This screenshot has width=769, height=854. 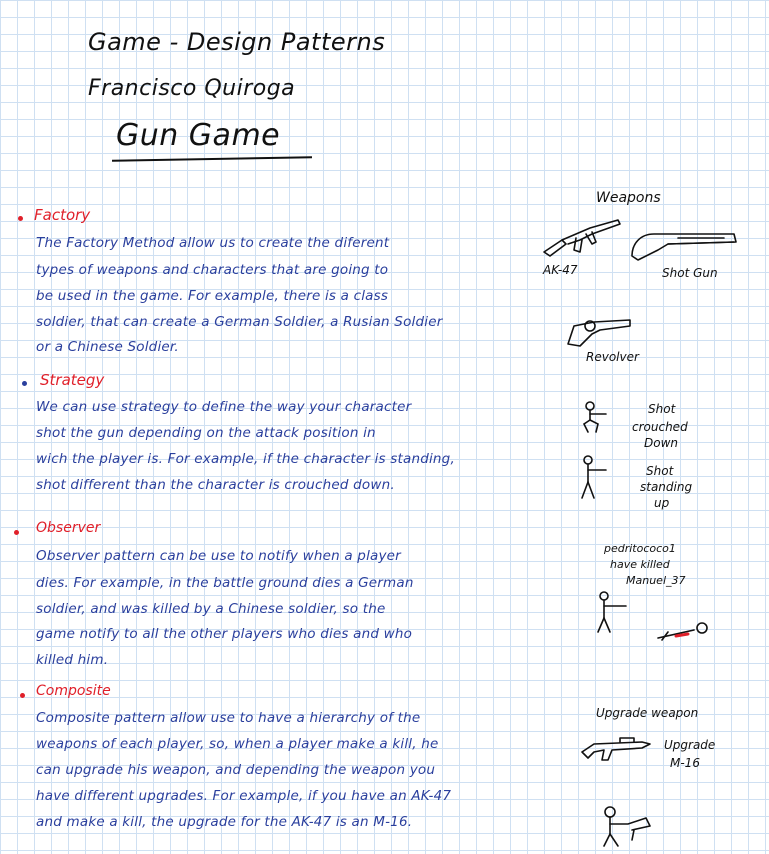 I want to click on crouched-caption-line: crouched, so click(x=660, y=427).